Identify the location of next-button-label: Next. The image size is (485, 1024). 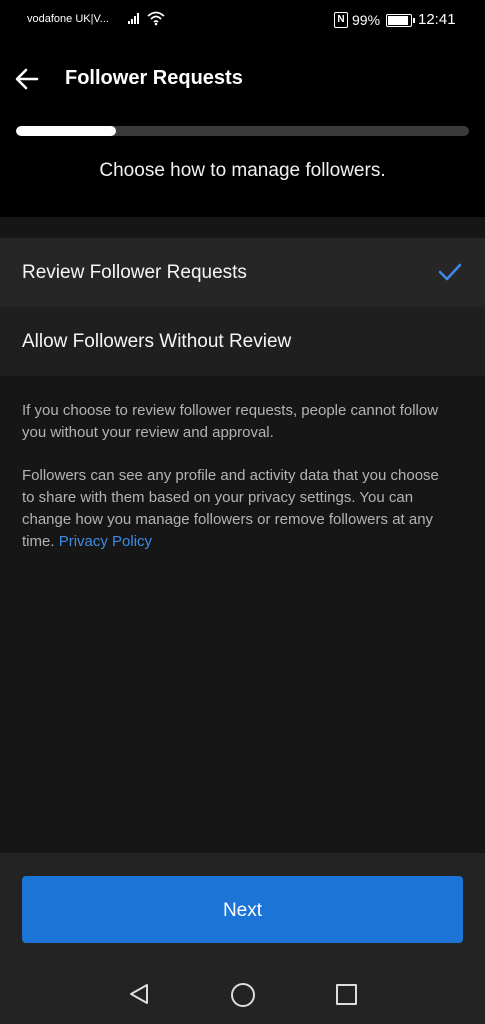
(242, 910).